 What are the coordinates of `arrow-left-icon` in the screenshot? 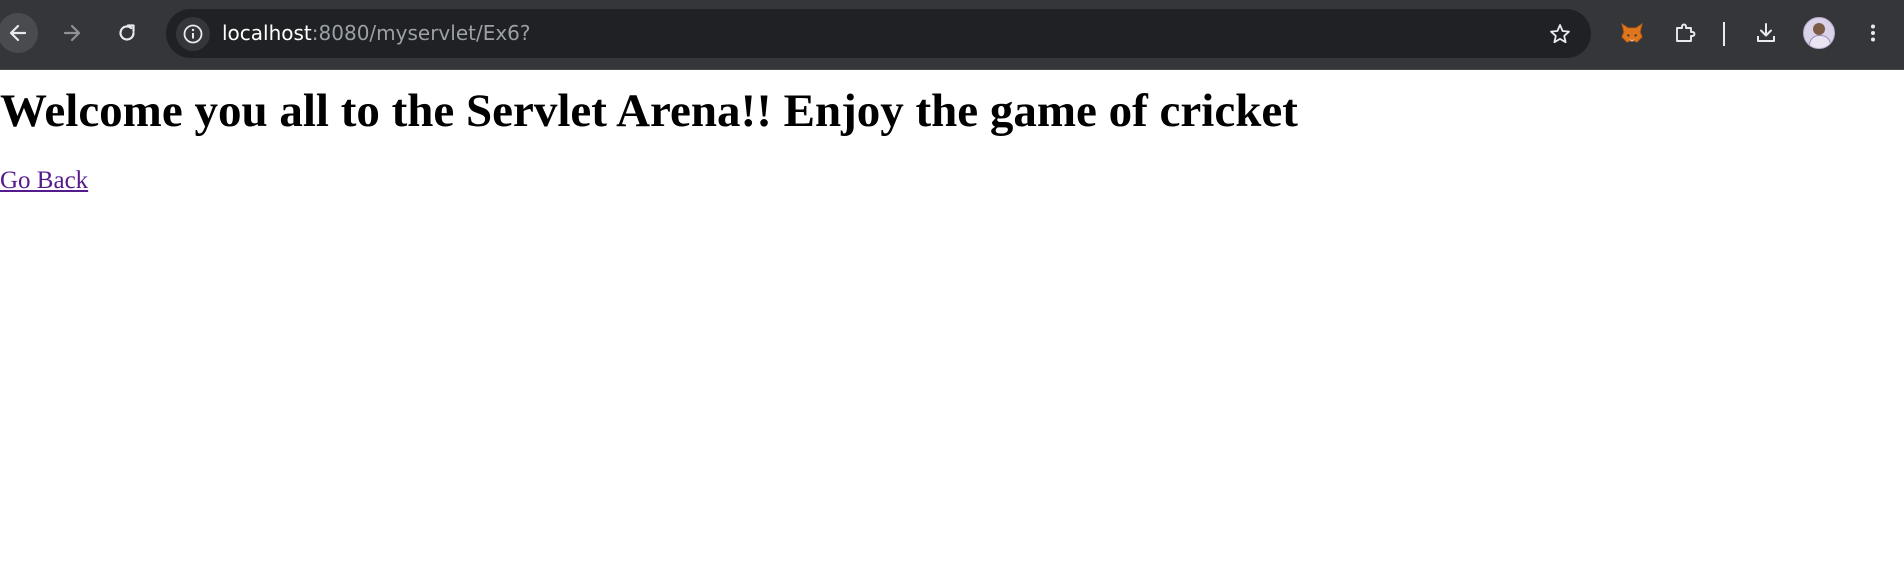 It's located at (18, 33).